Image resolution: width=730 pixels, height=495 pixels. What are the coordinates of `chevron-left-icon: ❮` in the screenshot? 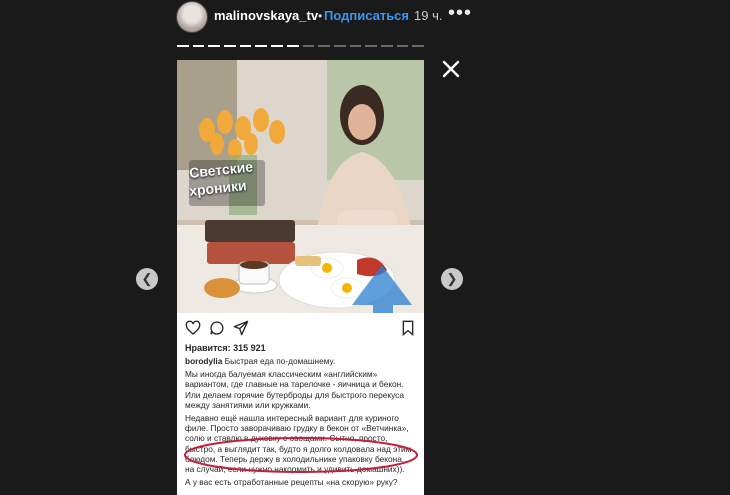 It's located at (147, 279).